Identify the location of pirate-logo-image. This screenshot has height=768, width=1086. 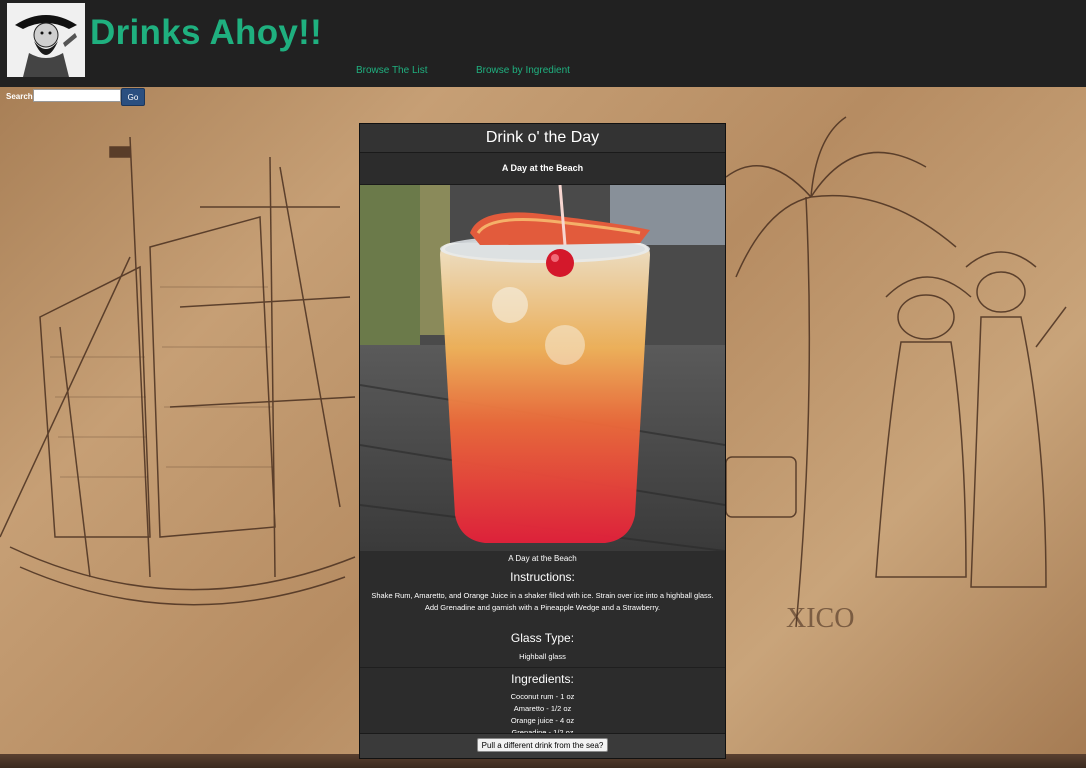
(46, 40).